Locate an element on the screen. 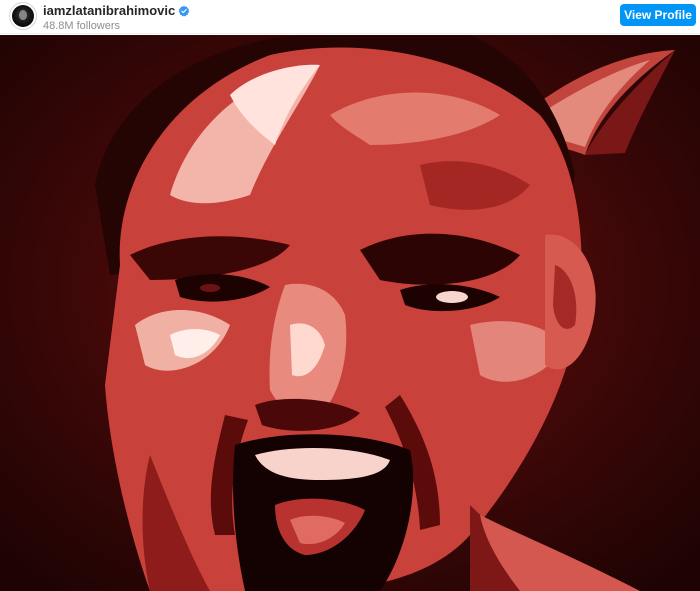 The image size is (700, 591). avatar-image is located at coordinates (23, 16).